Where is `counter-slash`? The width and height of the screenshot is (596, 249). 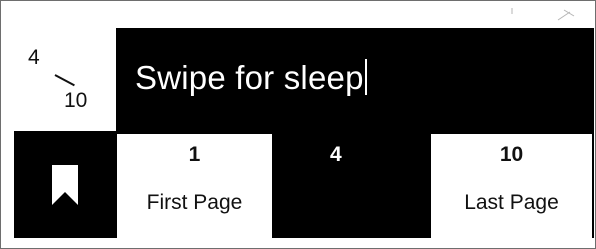
counter-slash is located at coordinates (64, 80).